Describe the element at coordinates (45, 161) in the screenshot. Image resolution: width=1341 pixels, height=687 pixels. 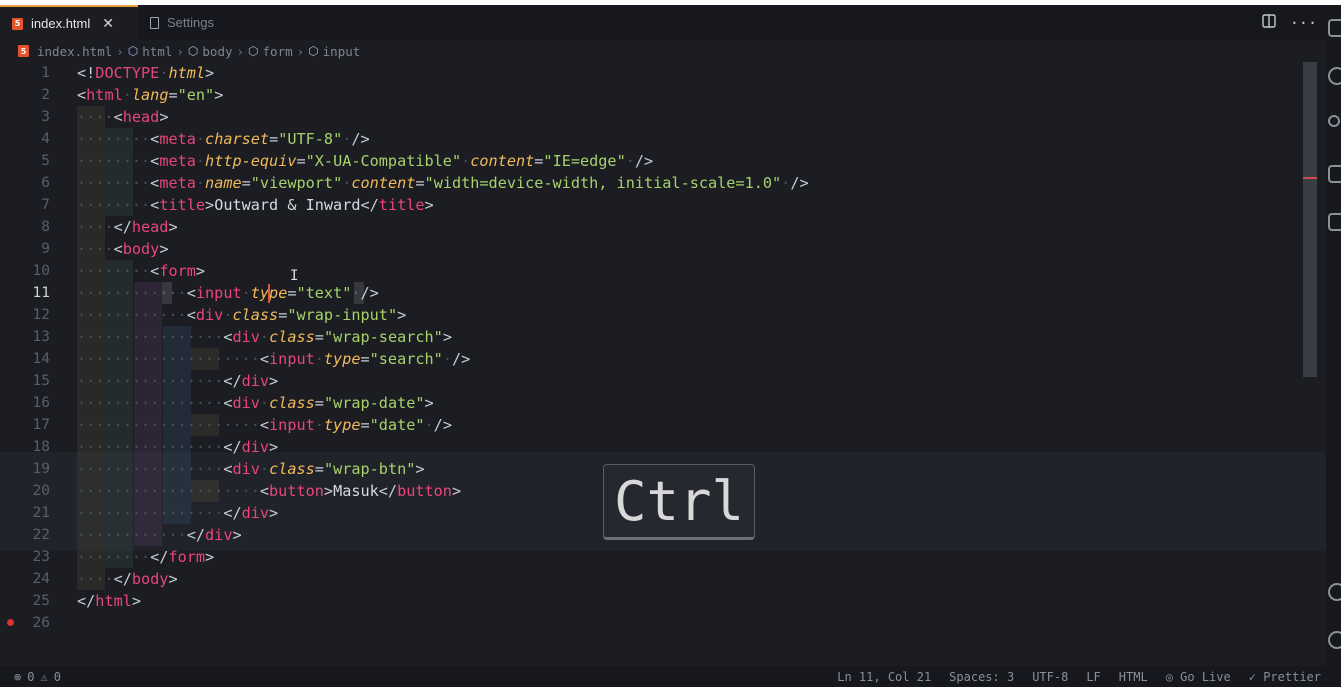
I see `line-number: 5` at that location.